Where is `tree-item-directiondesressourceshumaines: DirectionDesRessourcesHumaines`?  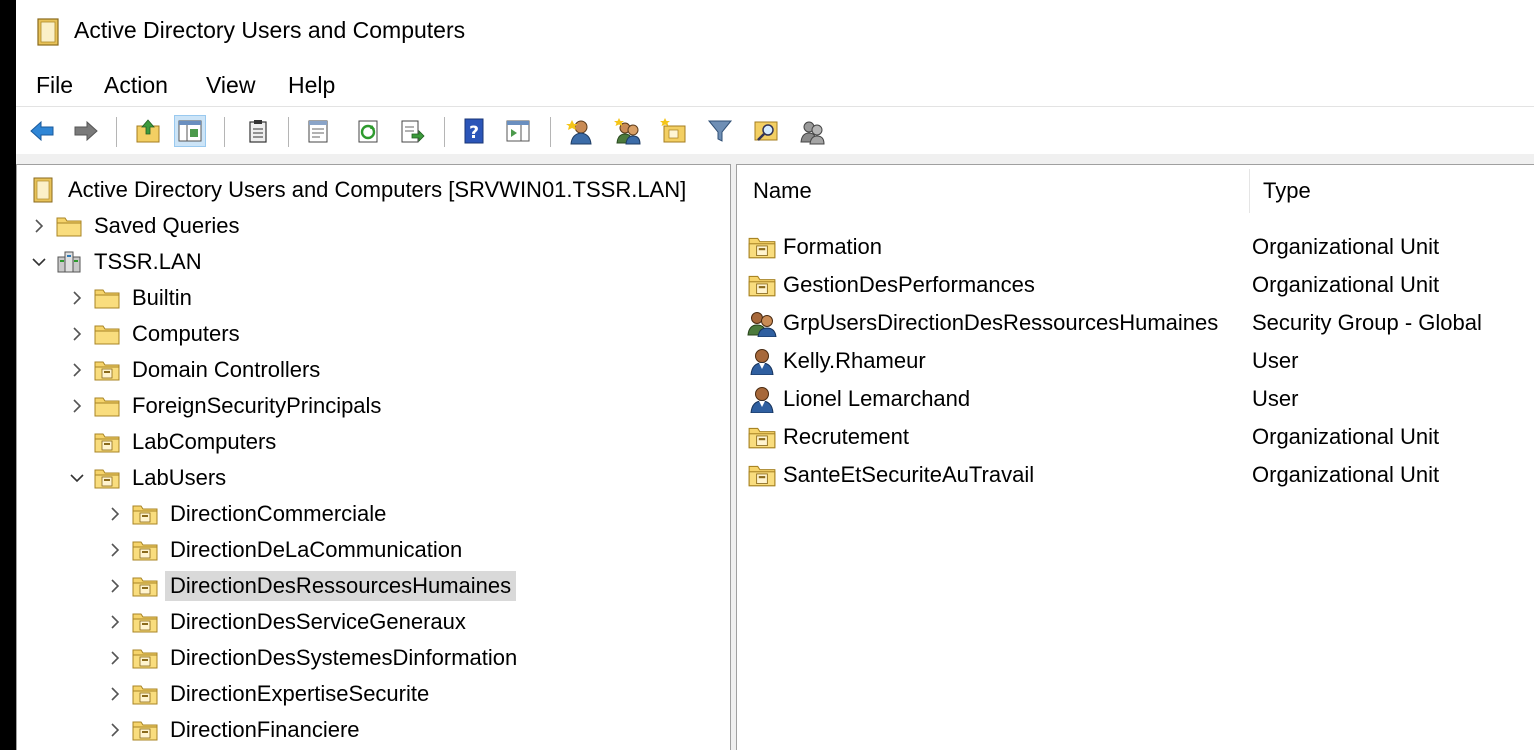 tree-item-directiondesressourceshumaines: DirectionDesRessourcesHumaines is located at coordinates (311, 586).